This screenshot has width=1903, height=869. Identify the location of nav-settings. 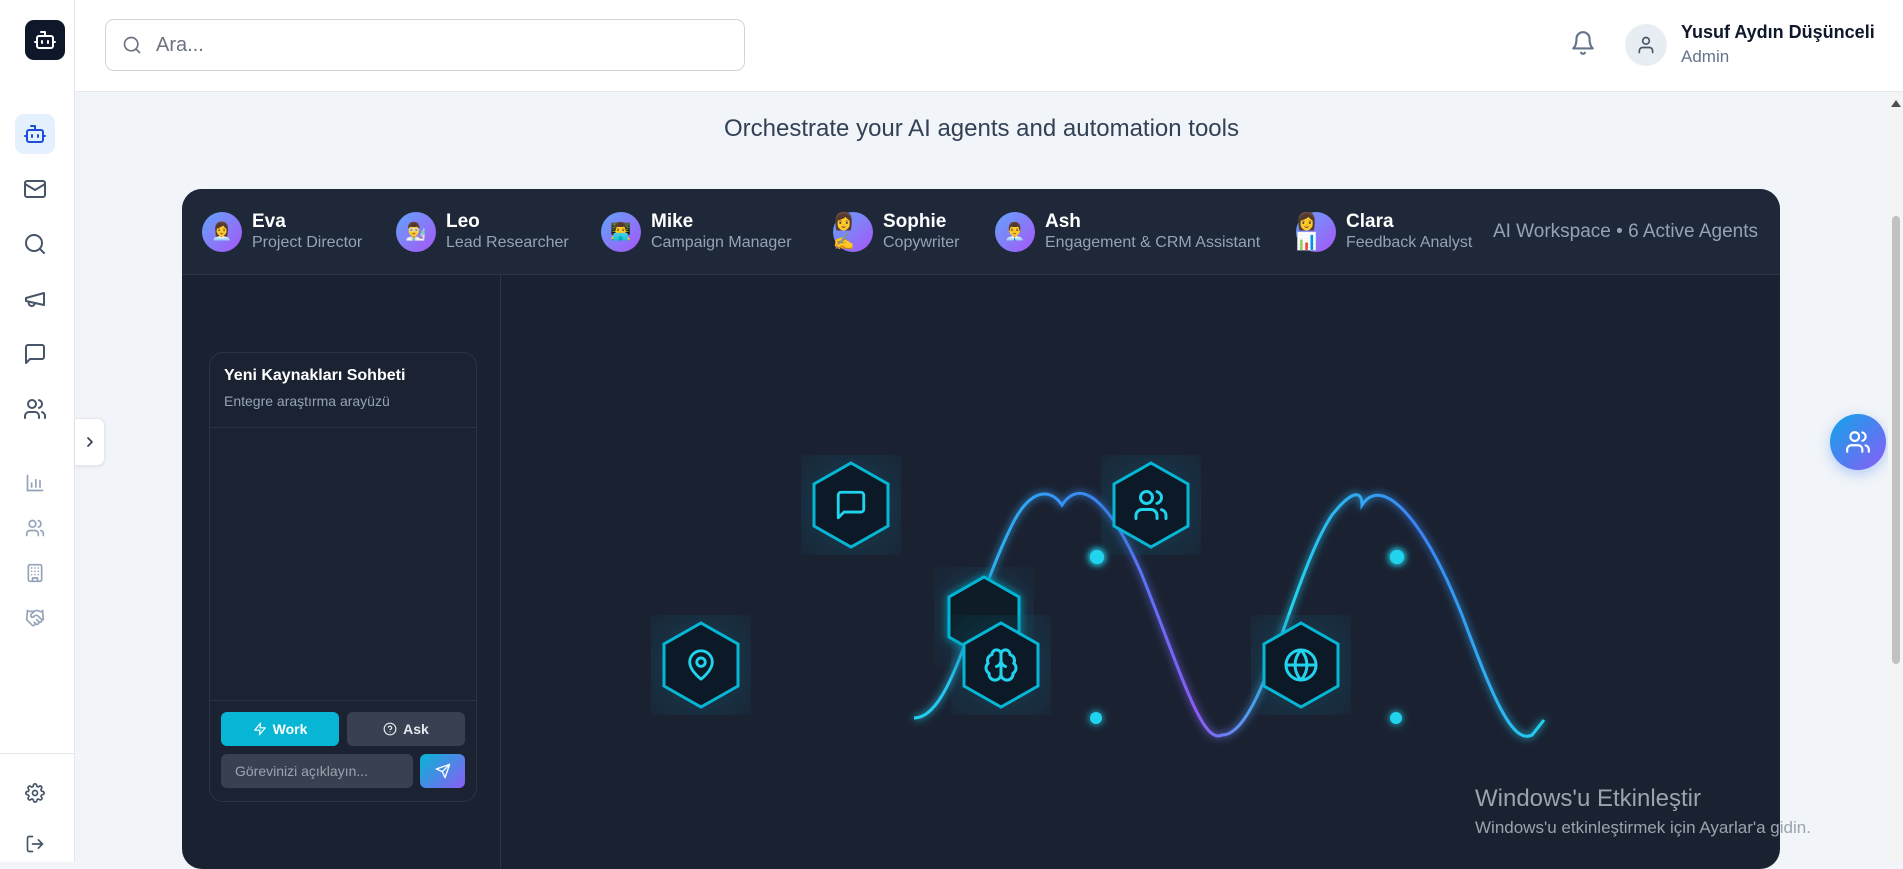
(35, 793).